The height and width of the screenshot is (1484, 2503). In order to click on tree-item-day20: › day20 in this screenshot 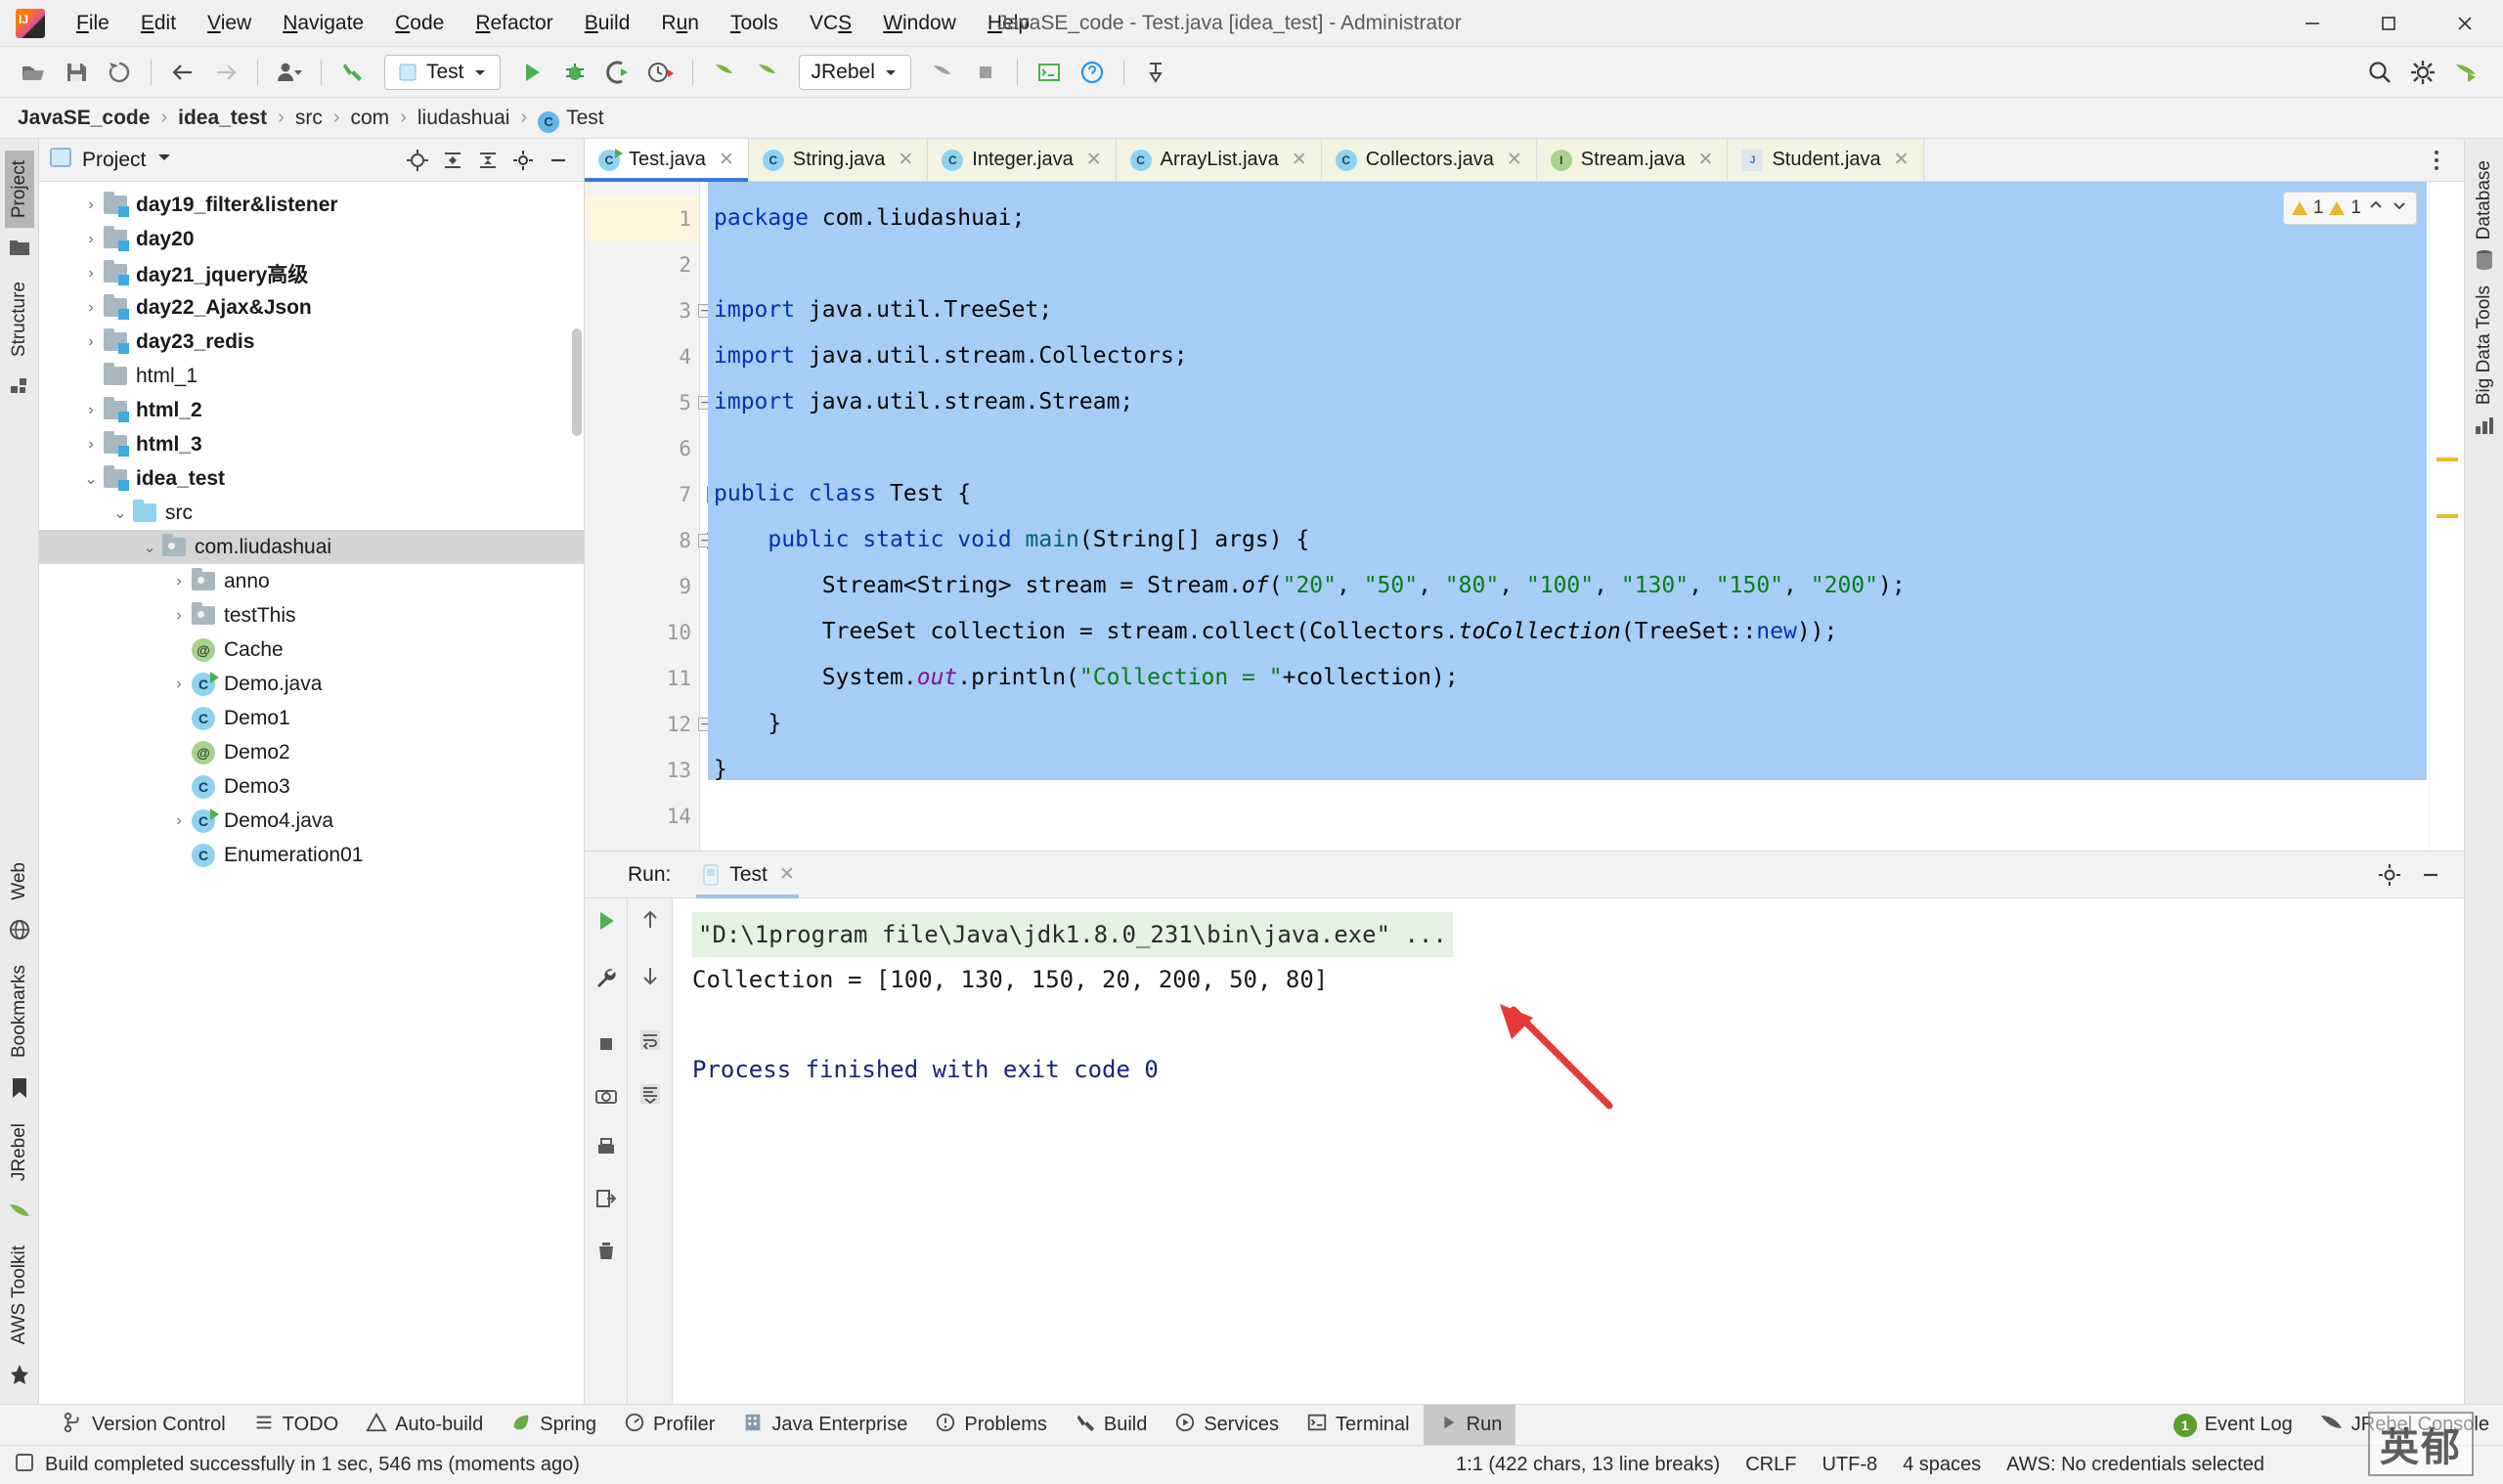, I will do `click(311, 239)`.